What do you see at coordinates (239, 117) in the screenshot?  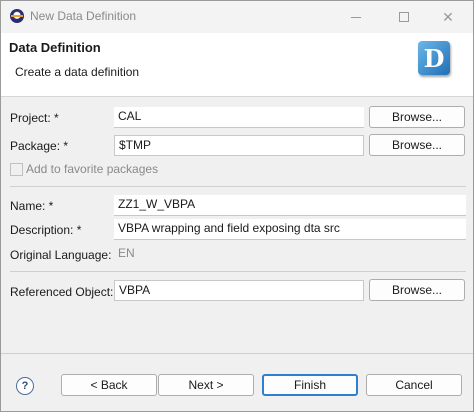 I see `project-field: CAL` at bounding box center [239, 117].